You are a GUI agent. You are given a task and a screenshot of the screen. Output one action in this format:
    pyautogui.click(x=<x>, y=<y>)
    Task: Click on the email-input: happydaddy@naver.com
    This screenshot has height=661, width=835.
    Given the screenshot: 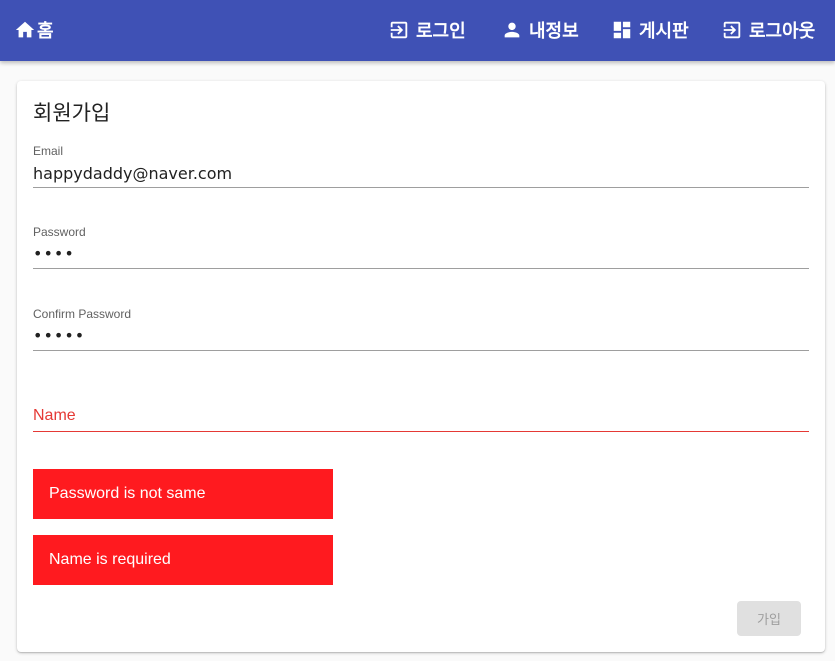 What is the action you would take?
    pyautogui.click(x=132, y=173)
    